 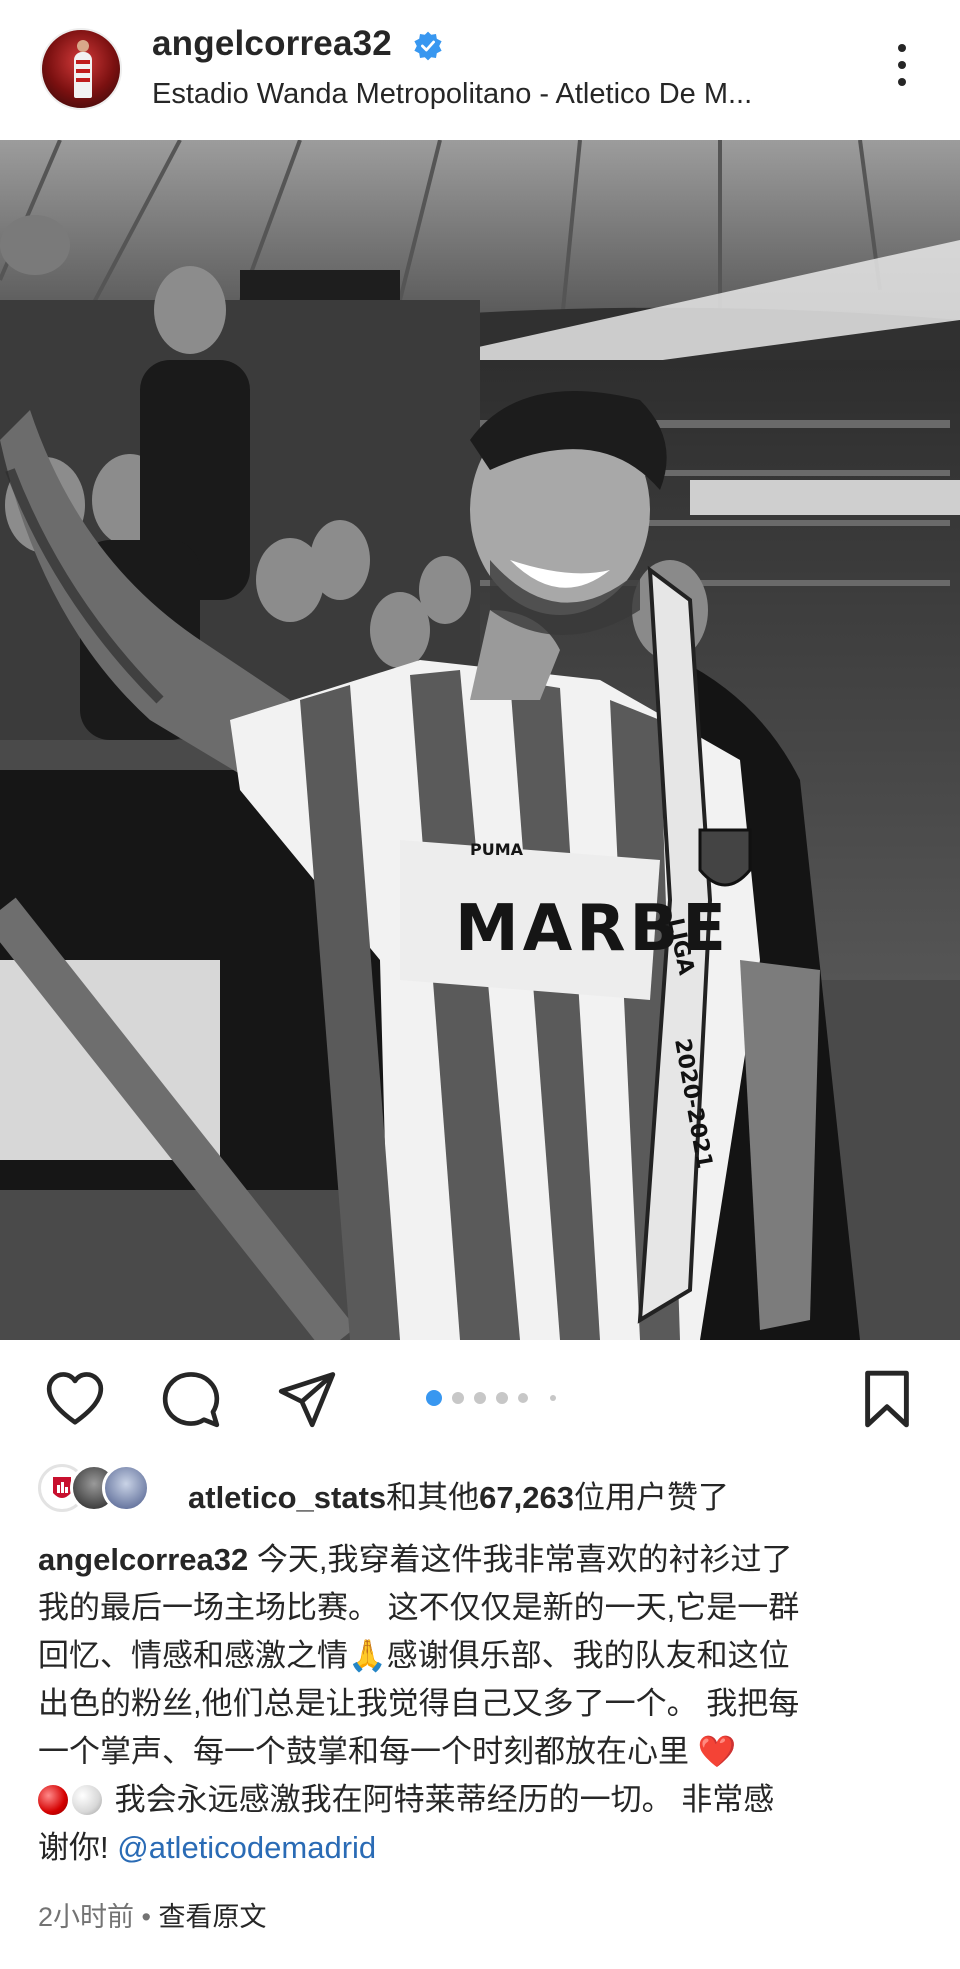 I want to click on likes-row: atletico_stats和其他67,263位用户赞了, so click(x=488, y=1492).